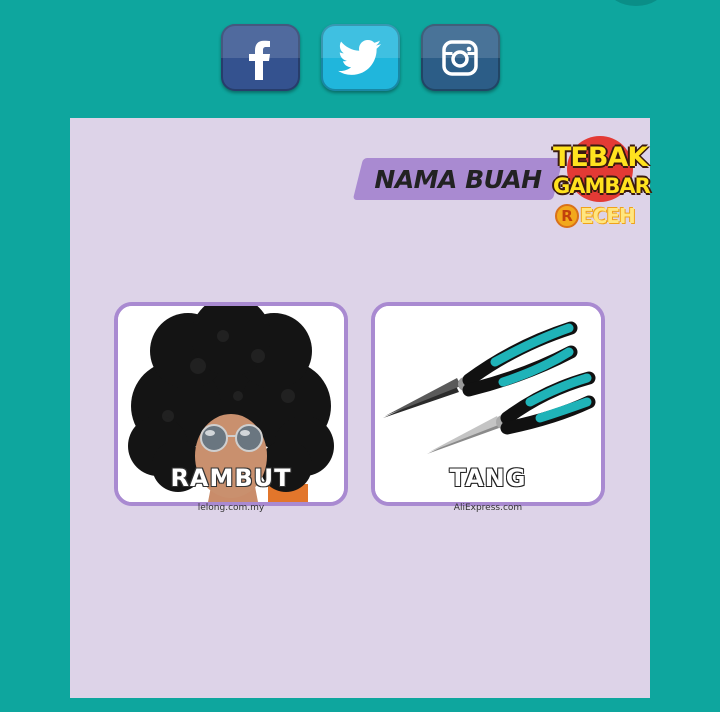 The width and height of the screenshot is (720, 712). Describe the element at coordinates (488, 404) in the screenshot. I see `picture-tile-2: TANG` at that location.